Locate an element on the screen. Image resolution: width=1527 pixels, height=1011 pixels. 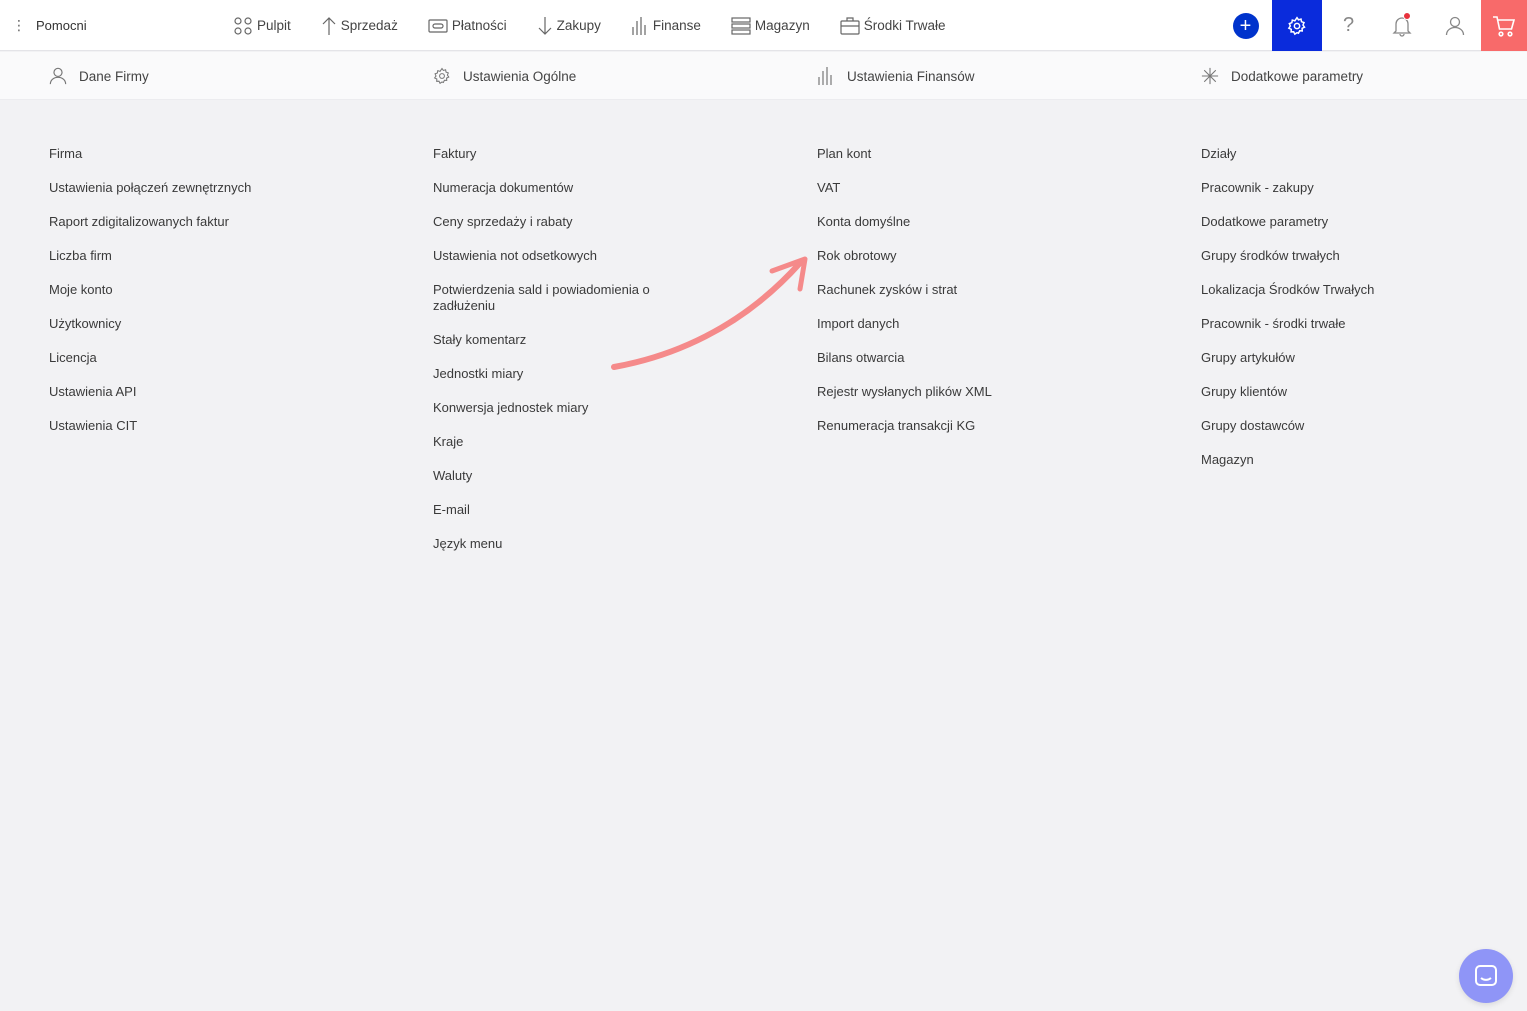
link-magazyn: Magazyn is located at coordinates (1351, 460).